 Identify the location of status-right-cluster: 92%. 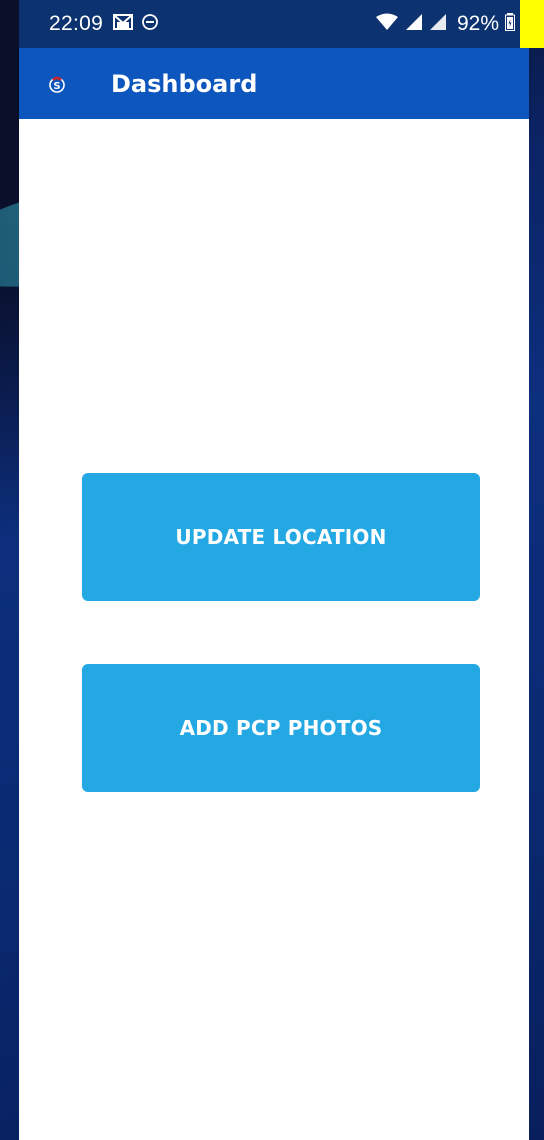
(445, 24).